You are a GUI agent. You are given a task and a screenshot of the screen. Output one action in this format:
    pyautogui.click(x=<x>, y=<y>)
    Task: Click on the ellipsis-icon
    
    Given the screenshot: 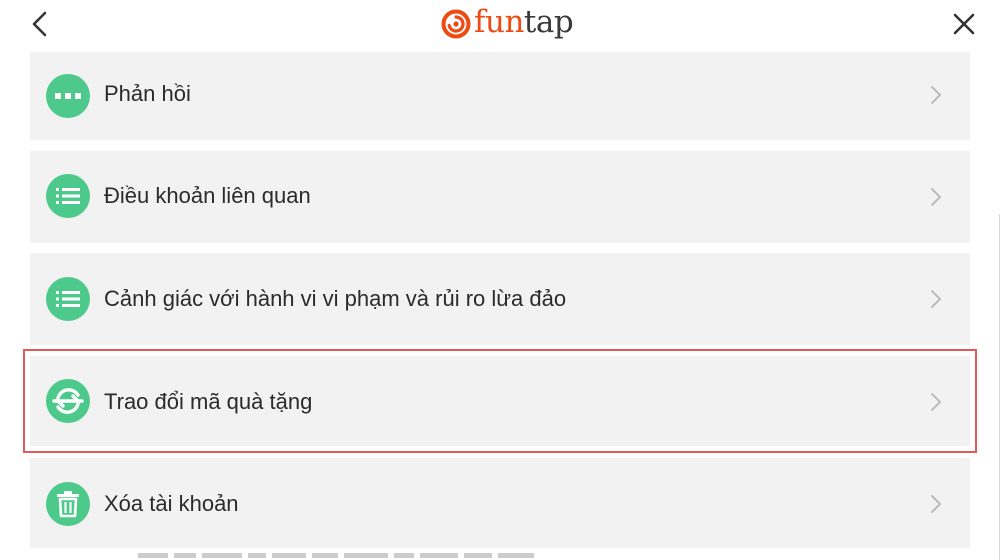 What is the action you would take?
    pyautogui.click(x=68, y=96)
    